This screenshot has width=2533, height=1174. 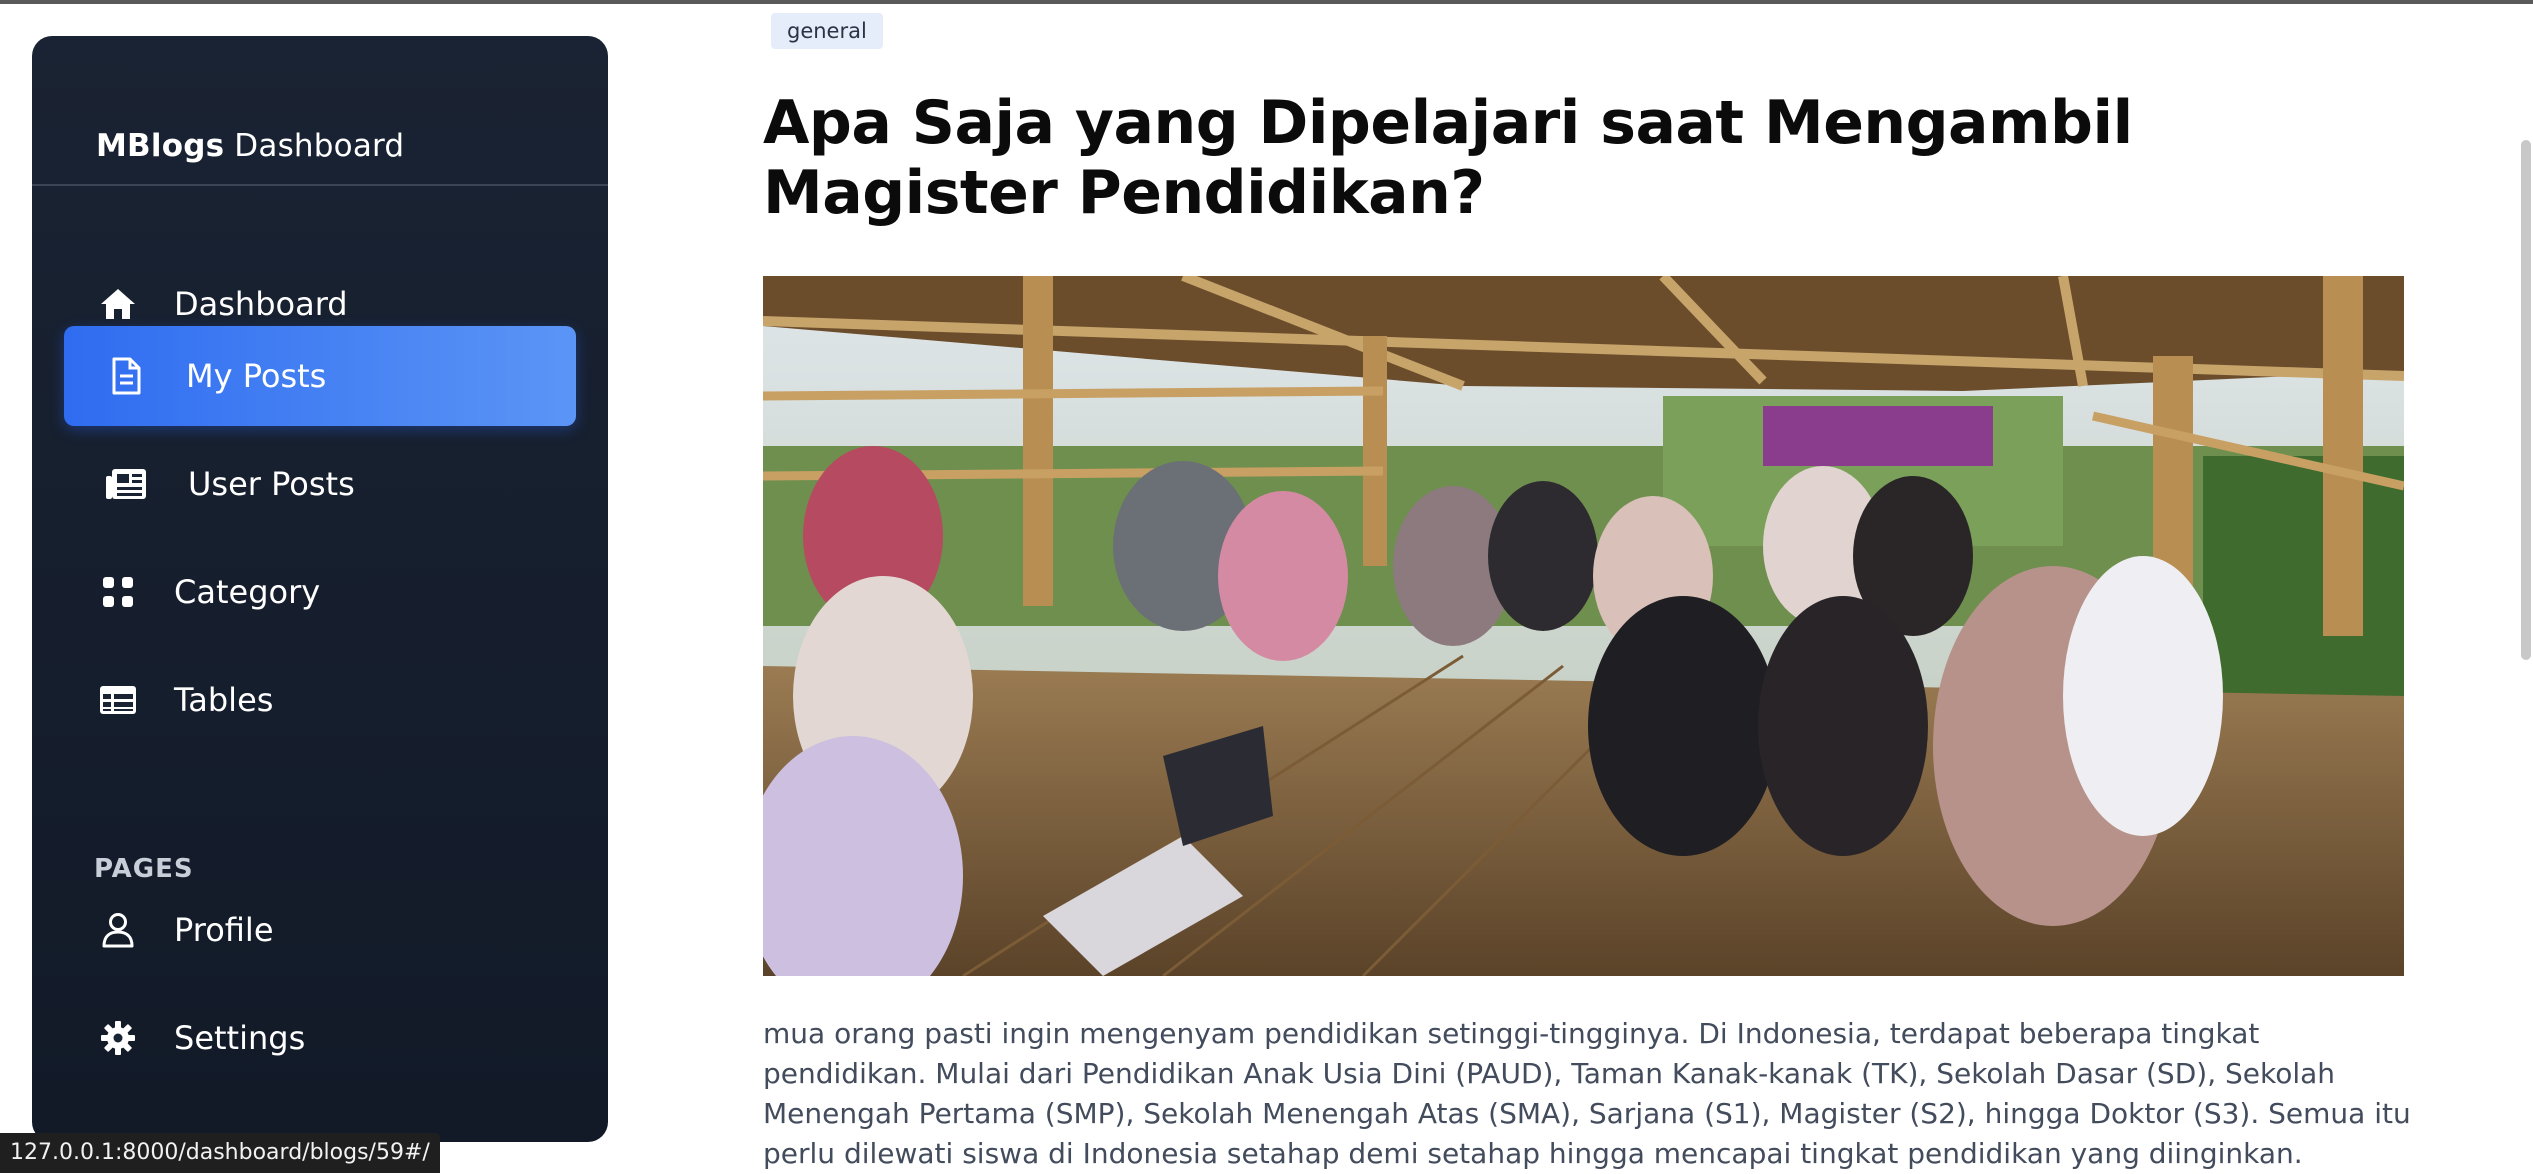 What do you see at coordinates (240, 1038) in the screenshot?
I see `sidebar-item-label: Settings` at bounding box center [240, 1038].